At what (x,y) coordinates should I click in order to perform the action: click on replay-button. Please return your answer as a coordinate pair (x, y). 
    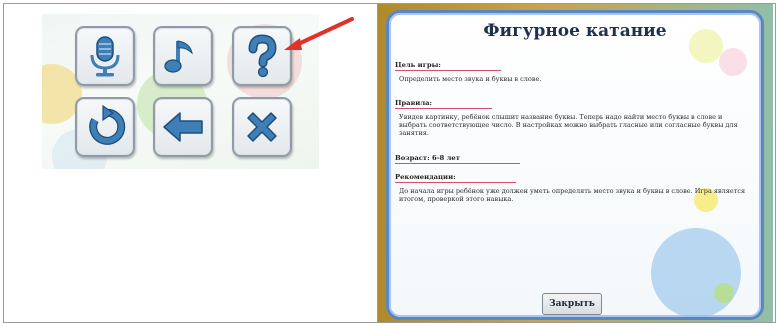
    Looking at the image, I should click on (105, 127).